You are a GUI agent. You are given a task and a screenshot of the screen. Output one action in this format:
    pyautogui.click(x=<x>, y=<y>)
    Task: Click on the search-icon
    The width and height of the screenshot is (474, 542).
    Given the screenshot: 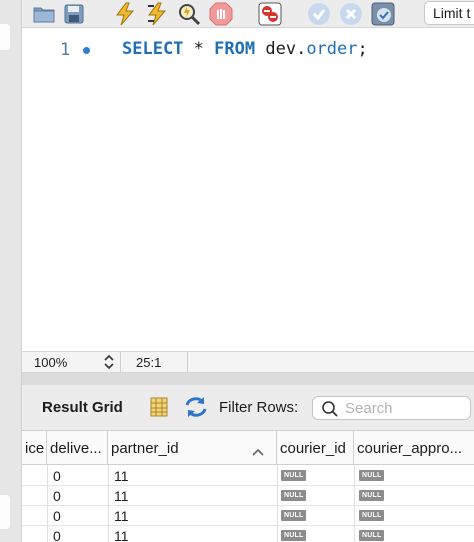 What is the action you would take?
    pyautogui.click(x=330, y=411)
    